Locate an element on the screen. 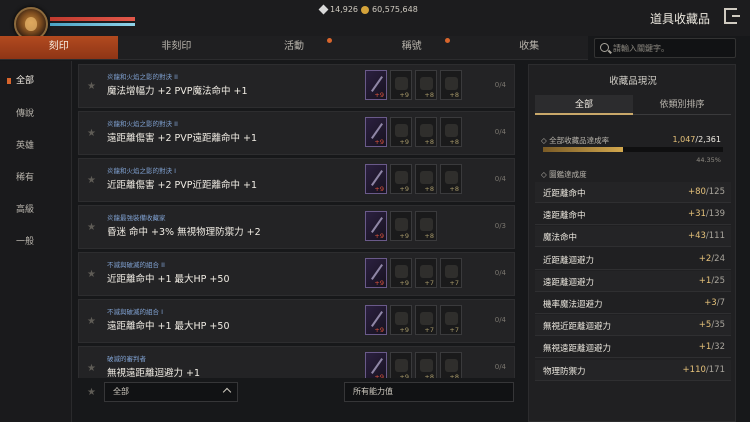 This screenshot has height=422, width=750. stat-filter-dropdown: 所有能力值 is located at coordinates (429, 392).